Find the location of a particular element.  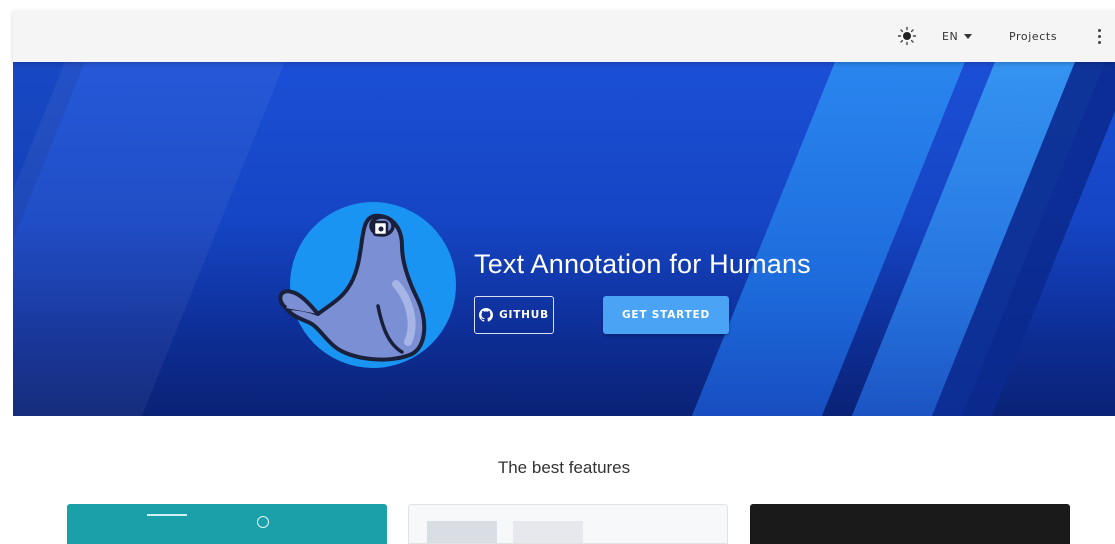

sun-icon is located at coordinates (907, 36).